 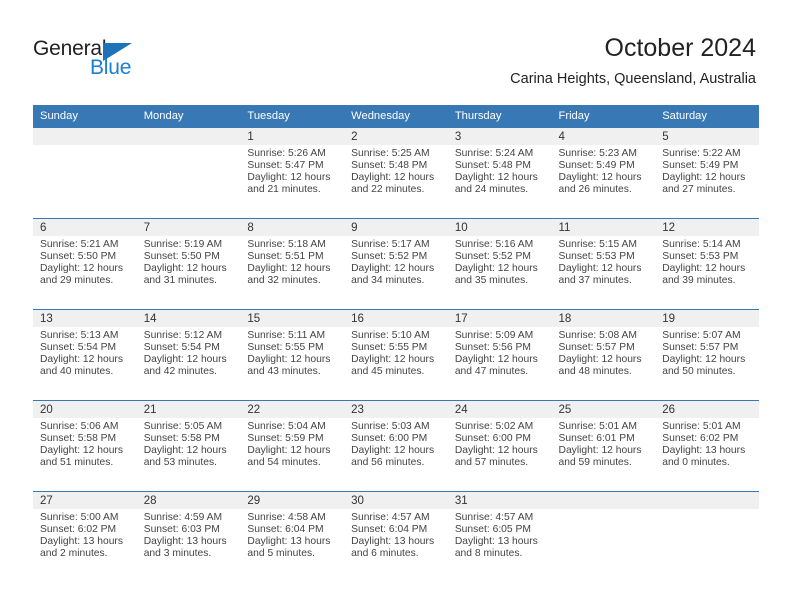 What do you see at coordinates (596, 439) in the screenshot?
I see `sunset-time: Sunset: 6:01 PM` at bounding box center [596, 439].